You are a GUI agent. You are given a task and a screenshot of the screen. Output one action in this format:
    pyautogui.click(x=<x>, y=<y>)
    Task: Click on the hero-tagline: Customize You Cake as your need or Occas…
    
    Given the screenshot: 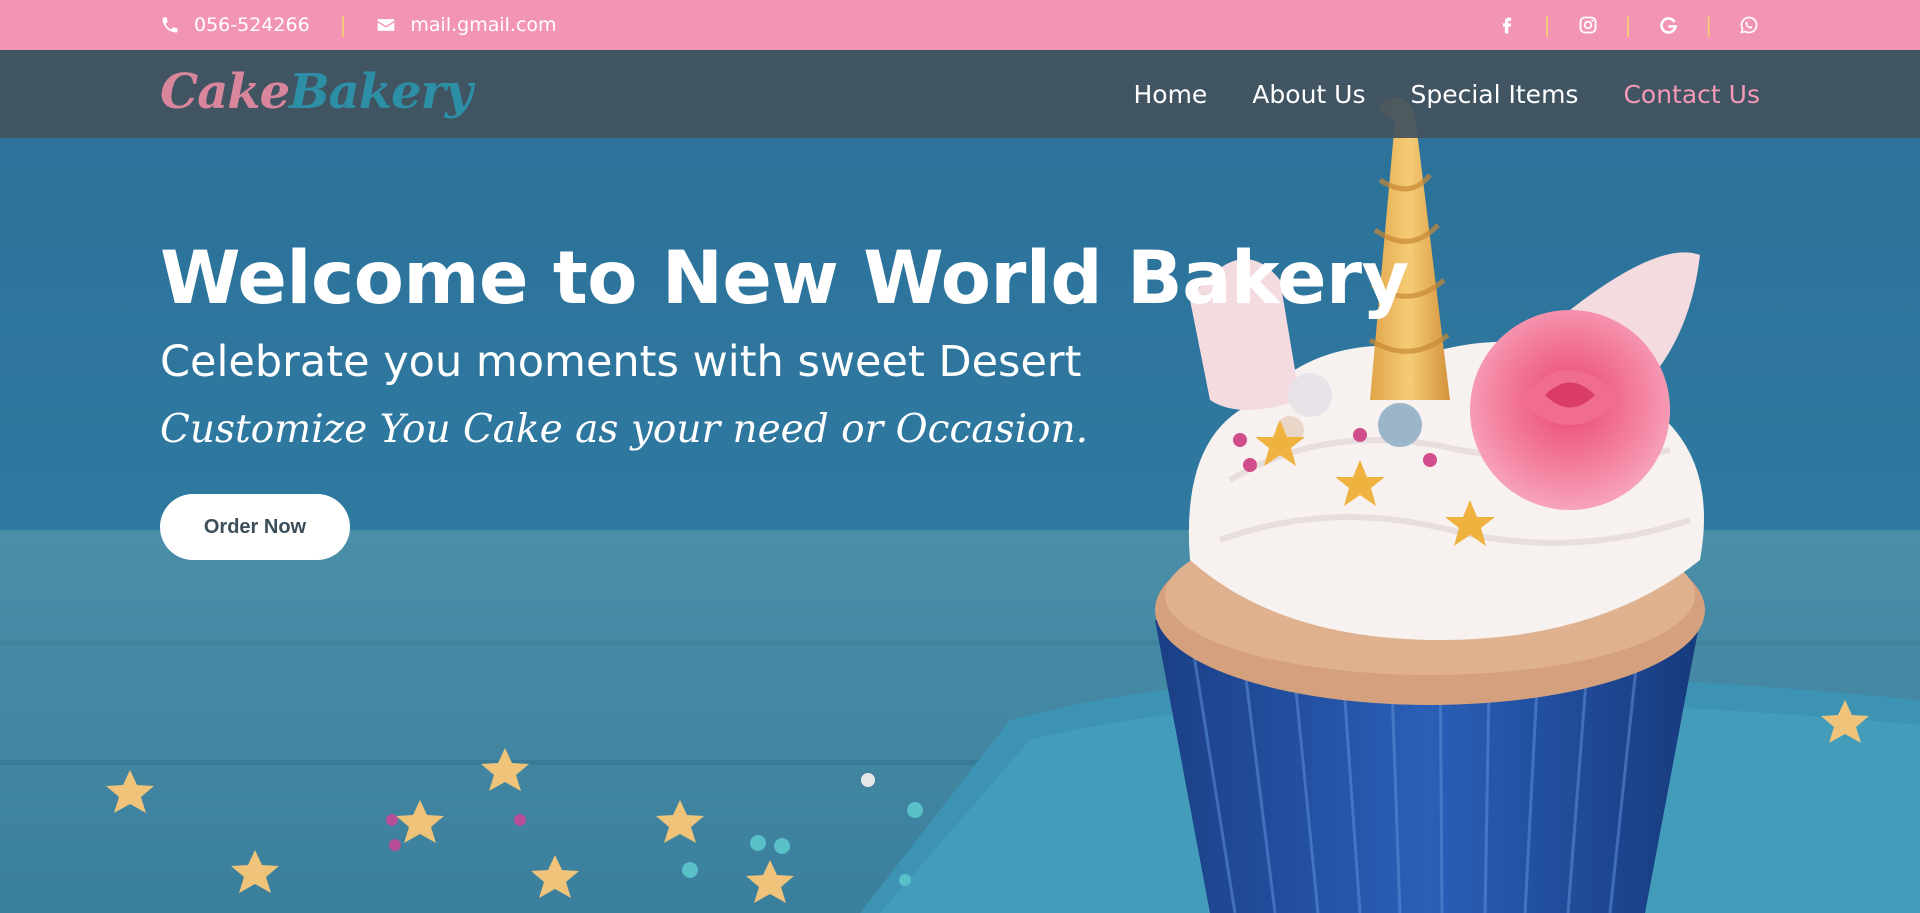 What is the action you would take?
    pyautogui.click(x=624, y=429)
    